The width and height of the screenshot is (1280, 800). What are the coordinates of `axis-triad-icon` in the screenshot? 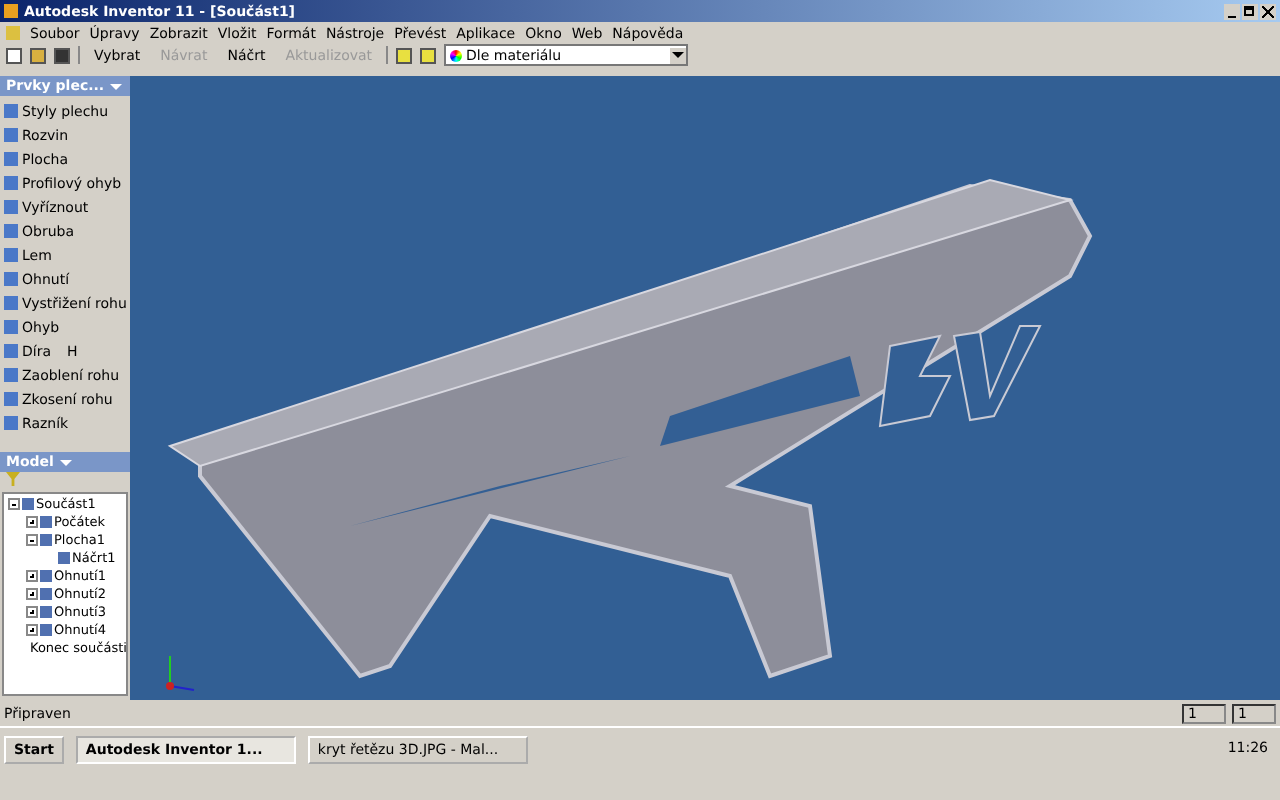 It's located at (180, 673).